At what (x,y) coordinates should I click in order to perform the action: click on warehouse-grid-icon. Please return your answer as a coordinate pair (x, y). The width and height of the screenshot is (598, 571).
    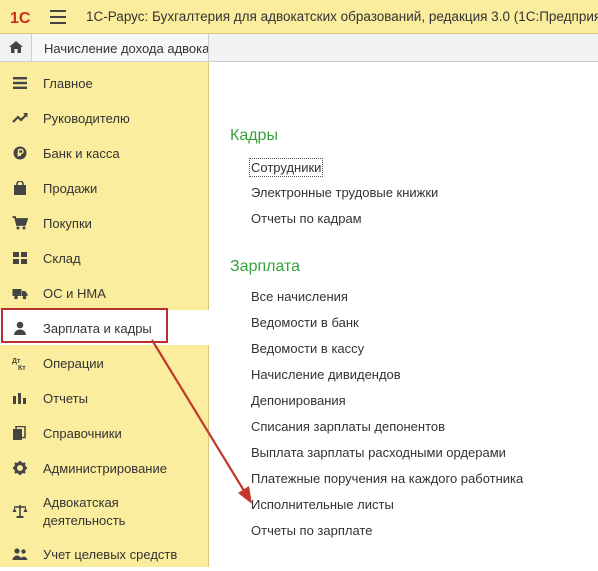
    Looking at the image, I should click on (20, 258).